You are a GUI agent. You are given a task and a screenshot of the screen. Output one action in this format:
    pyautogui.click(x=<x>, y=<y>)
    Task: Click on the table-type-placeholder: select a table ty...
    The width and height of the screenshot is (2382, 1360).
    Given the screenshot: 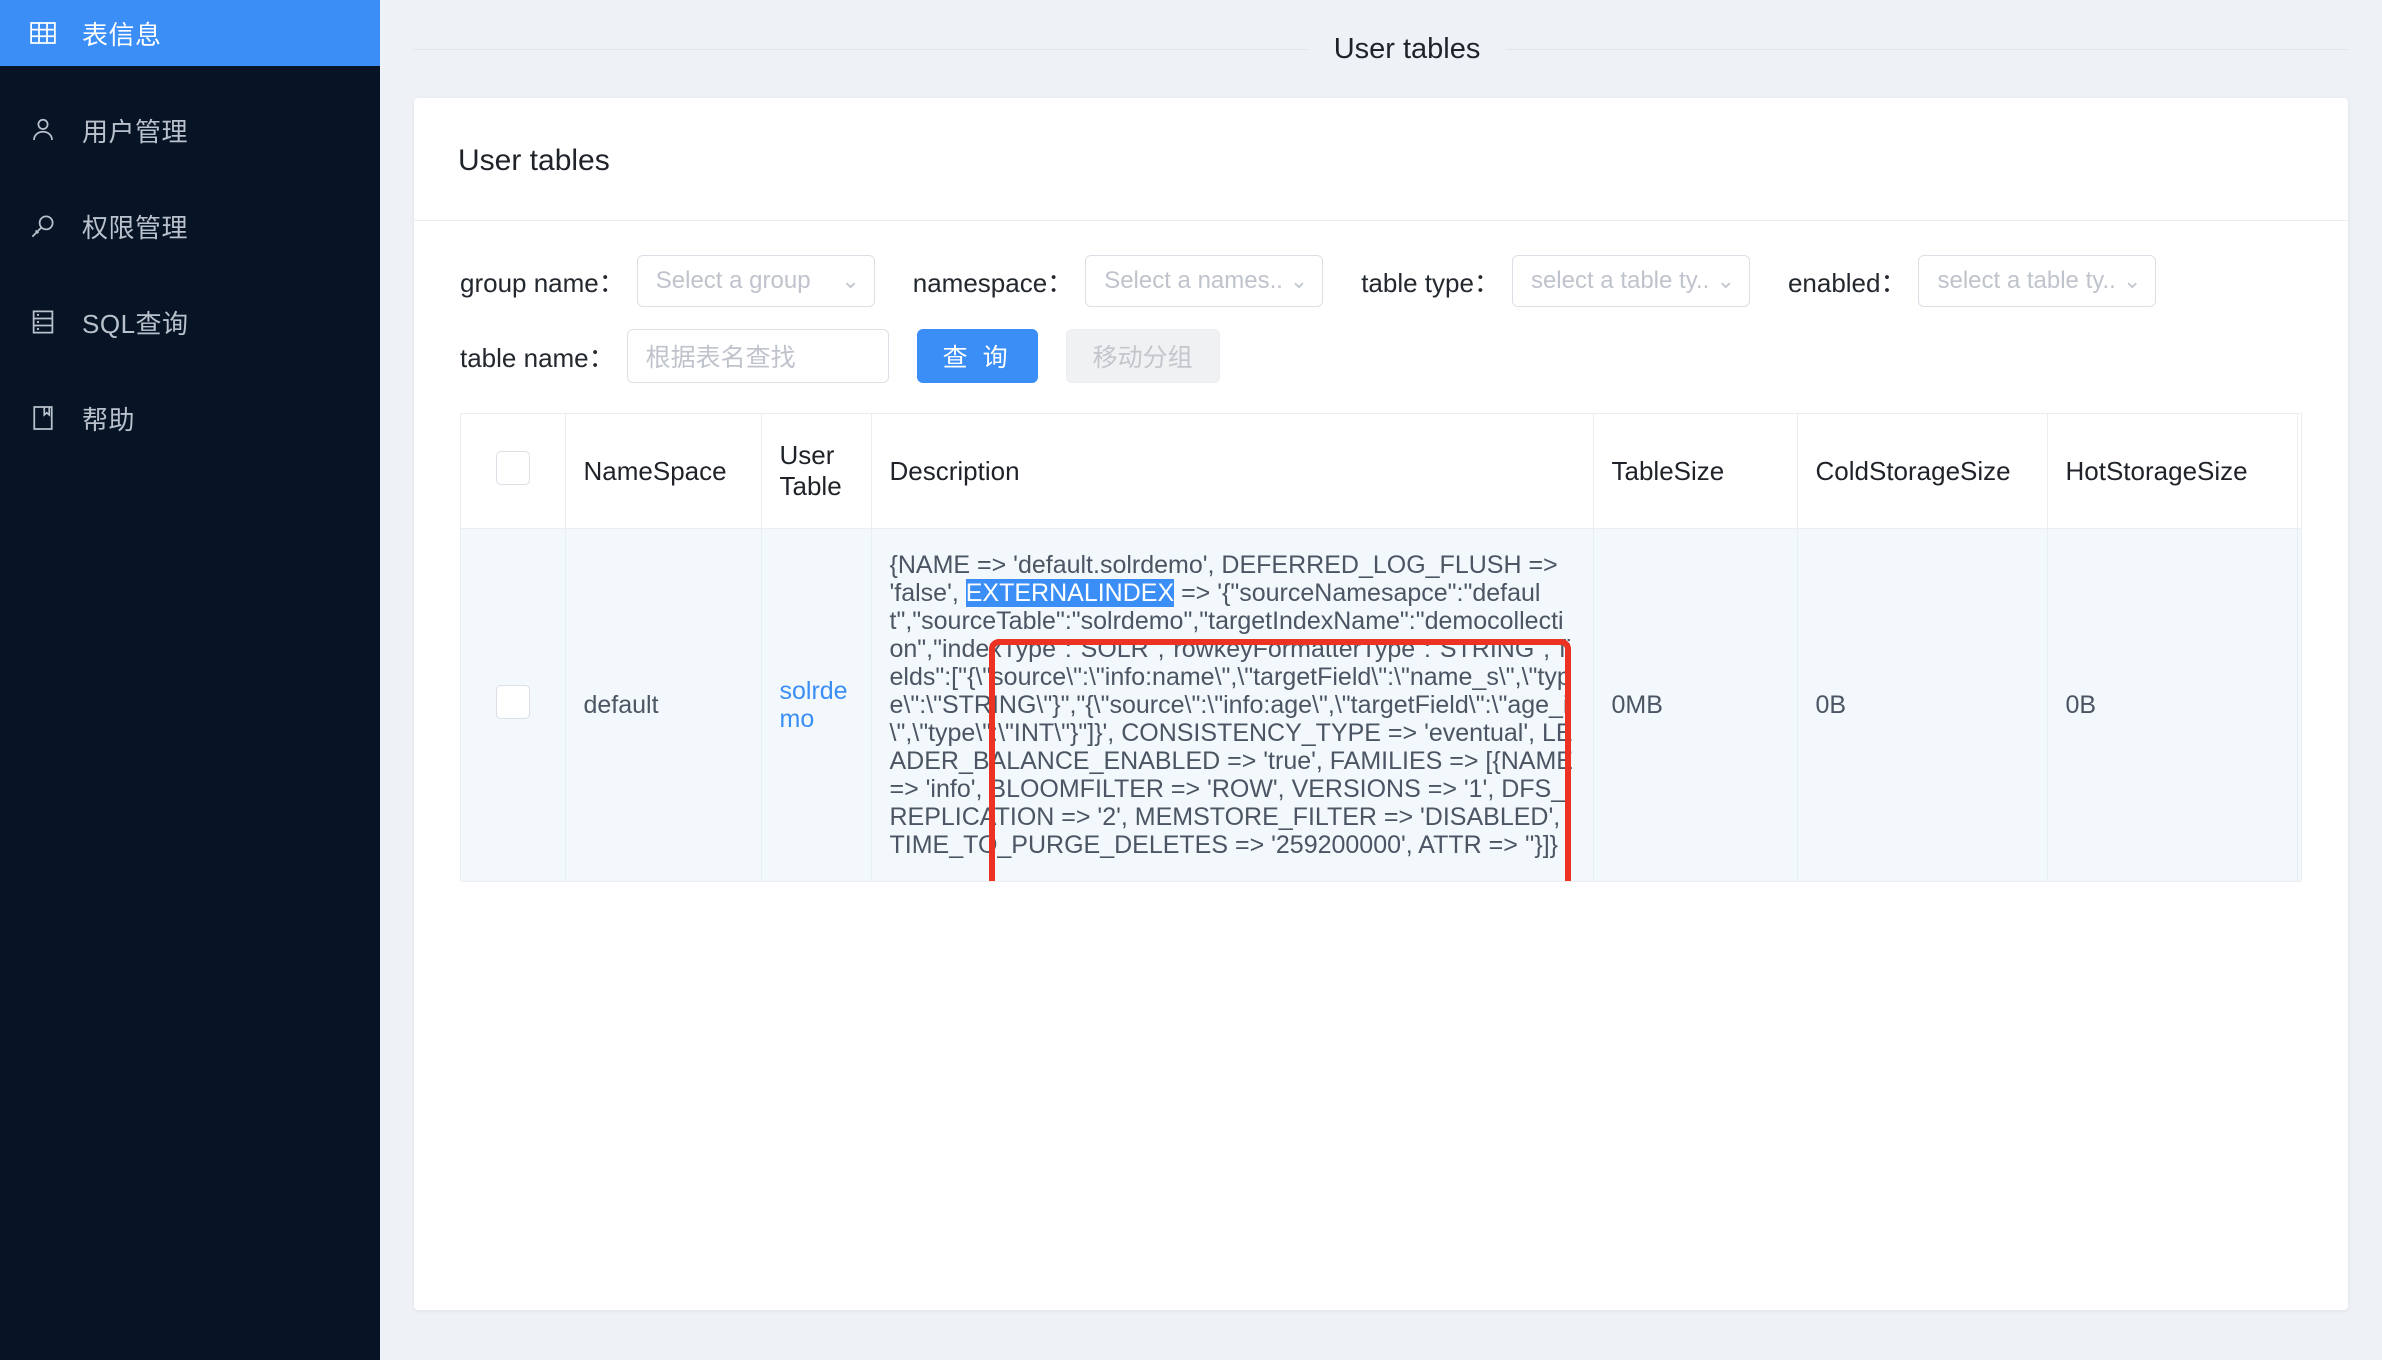 What is the action you would take?
    pyautogui.click(x=1619, y=280)
    